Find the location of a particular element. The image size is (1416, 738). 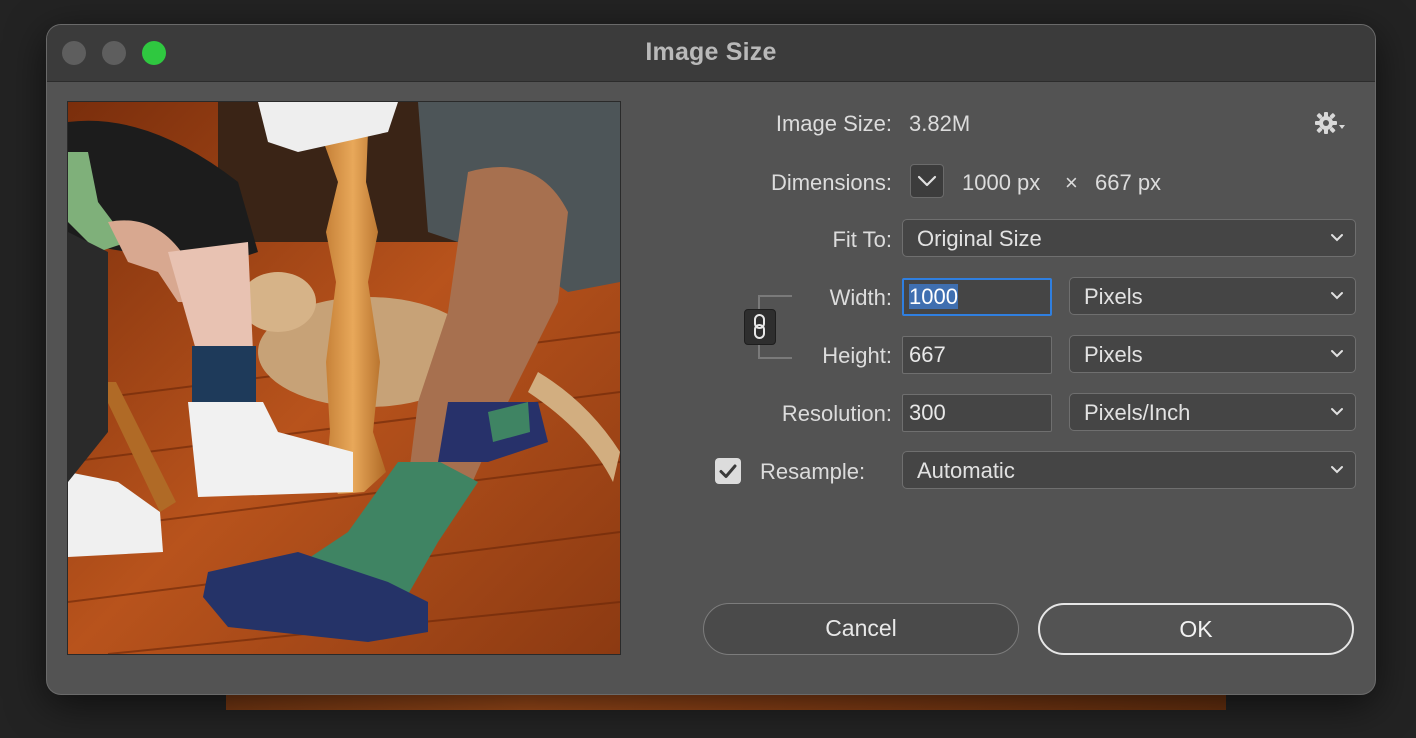

dimensions-times: × is located at coordinates (1071, 182).